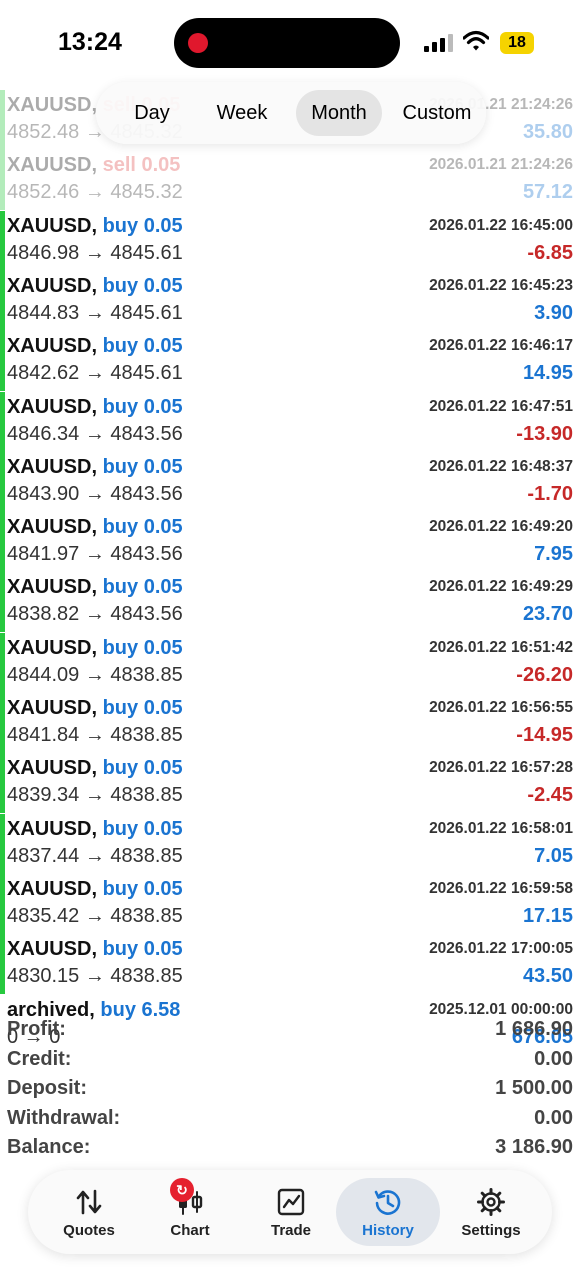 This screenshot has height=1280, width=576. What do you see at coordinates (64, 1117) in the screenshot?
I see `summary-label: Withdrawal:` at bounding box center [64, 1117].